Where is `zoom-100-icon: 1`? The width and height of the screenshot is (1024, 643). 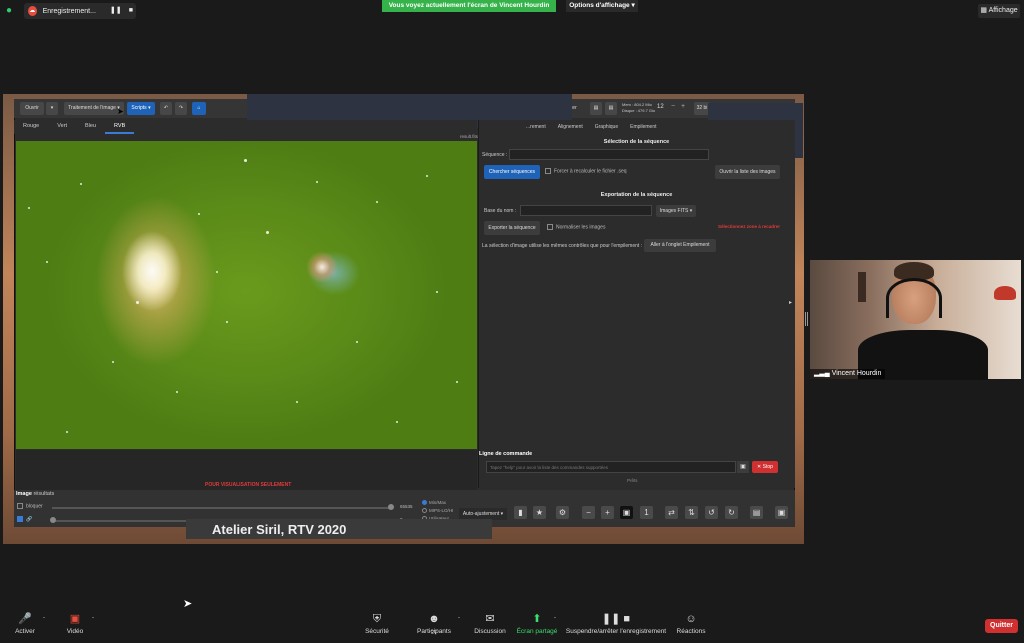
zoom-100-icon: 1 is located at coordinates (646, 512).